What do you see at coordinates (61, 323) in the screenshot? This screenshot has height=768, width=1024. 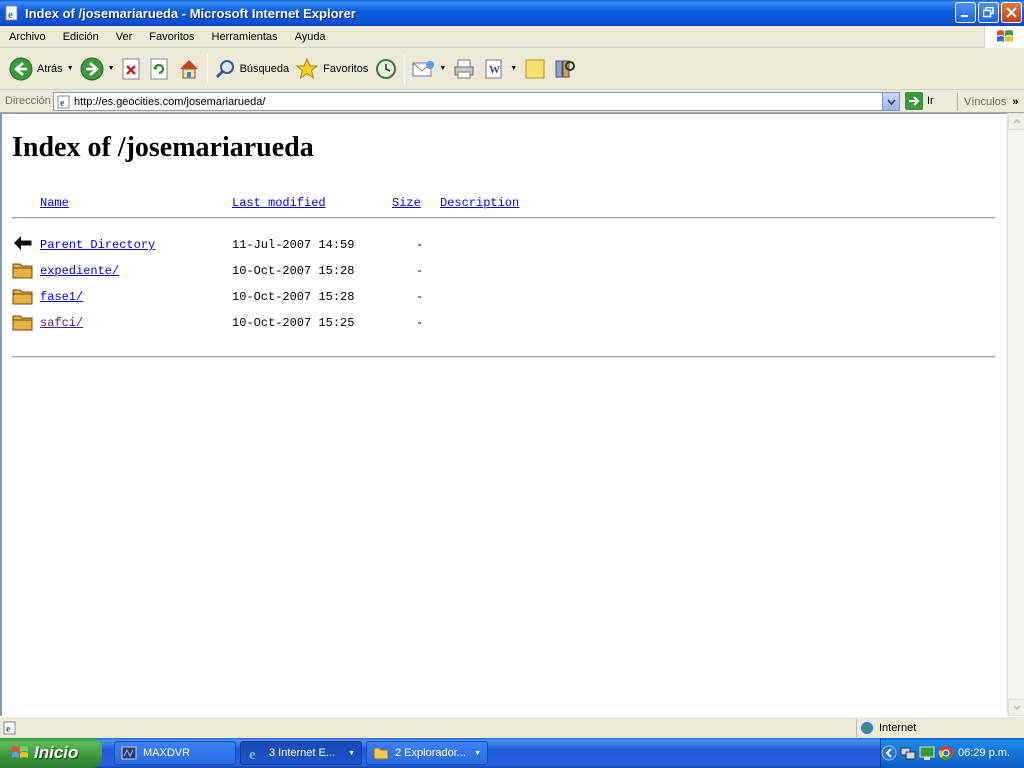 I see `folder-link-safci: safci/` at bounding box center [61, 323].